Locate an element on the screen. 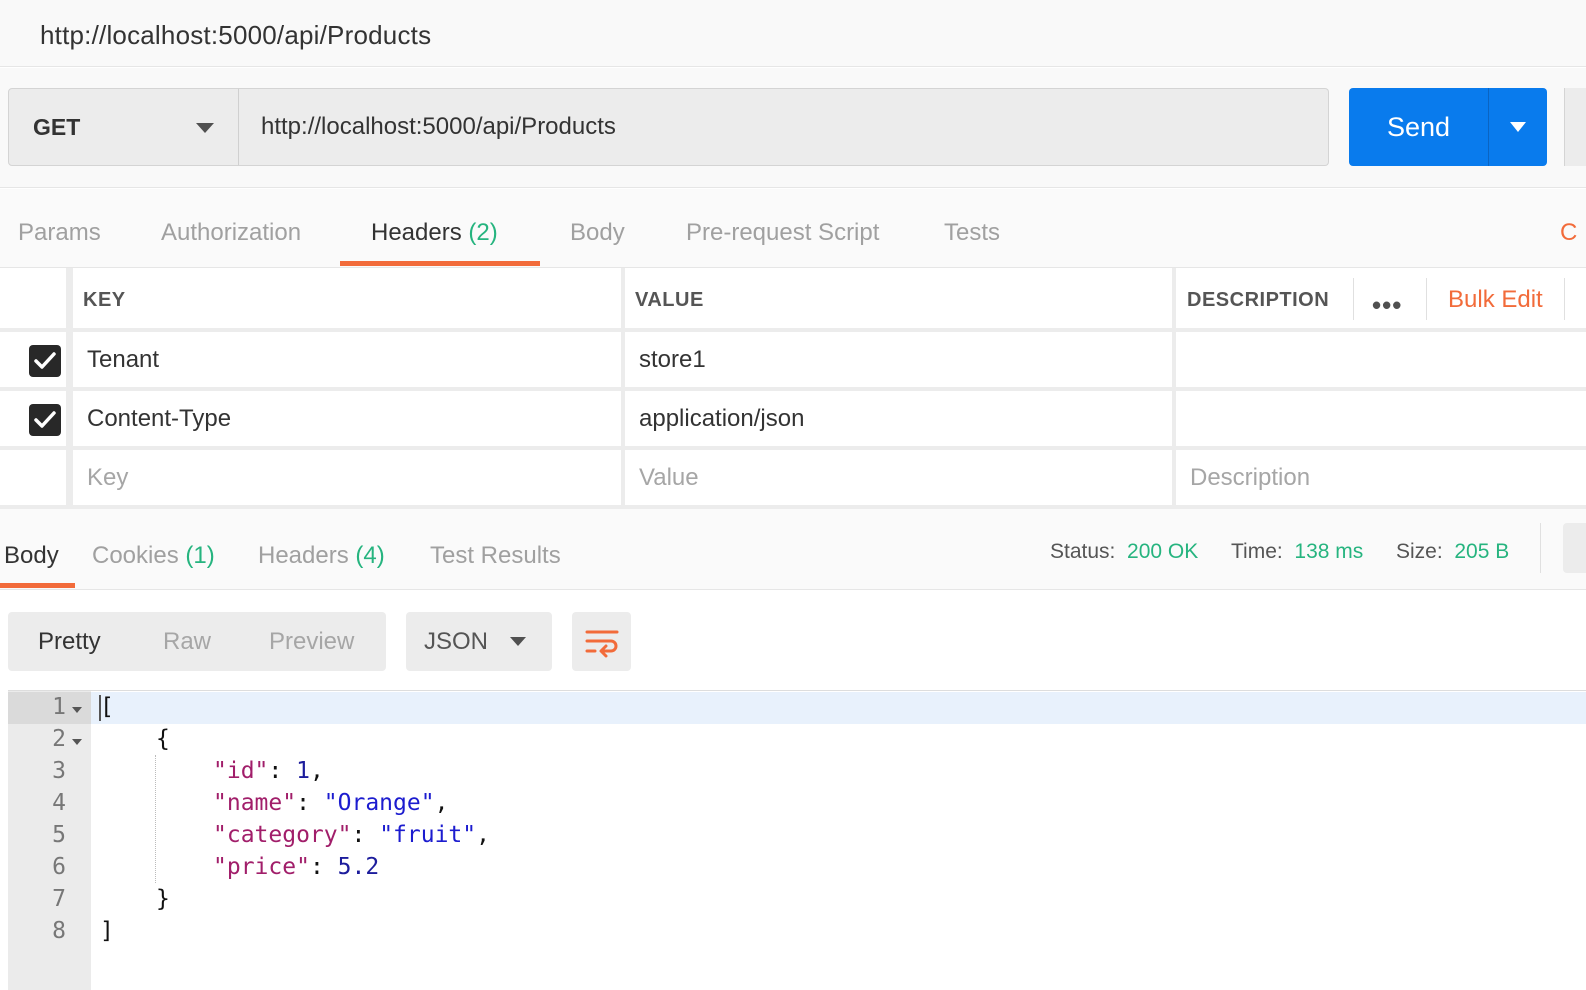 The image size is (1586, 990). tab-label: Headers is located at coordinates (303, 555).